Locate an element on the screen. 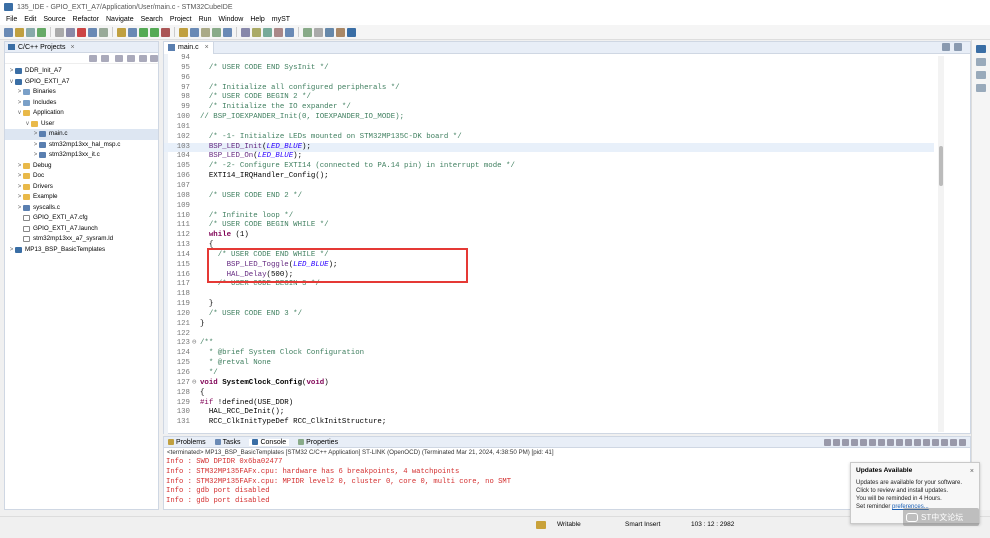 The width and height of the screenshot is (990, 538). scrollbar-thumb is located at coordinates (941, 166).